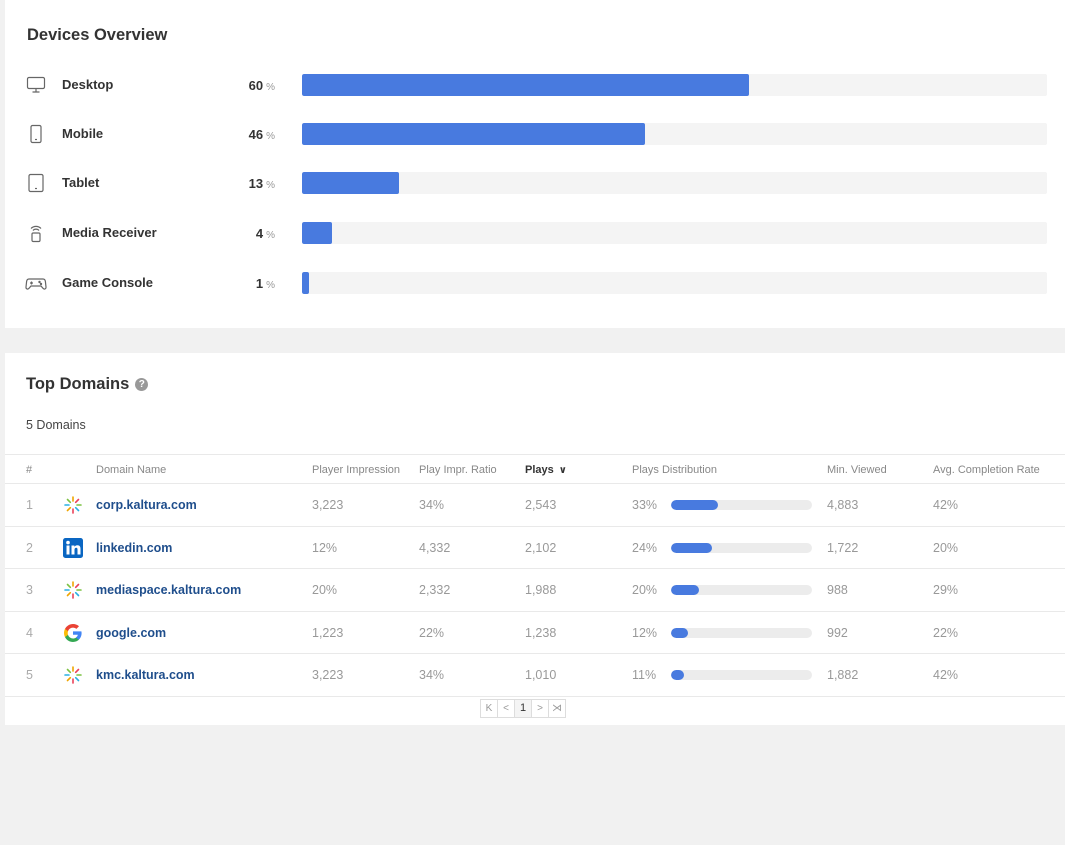 The width and height of the screenshot is (1065, 845). I want to click on mobile-icon, so click(36, 134).